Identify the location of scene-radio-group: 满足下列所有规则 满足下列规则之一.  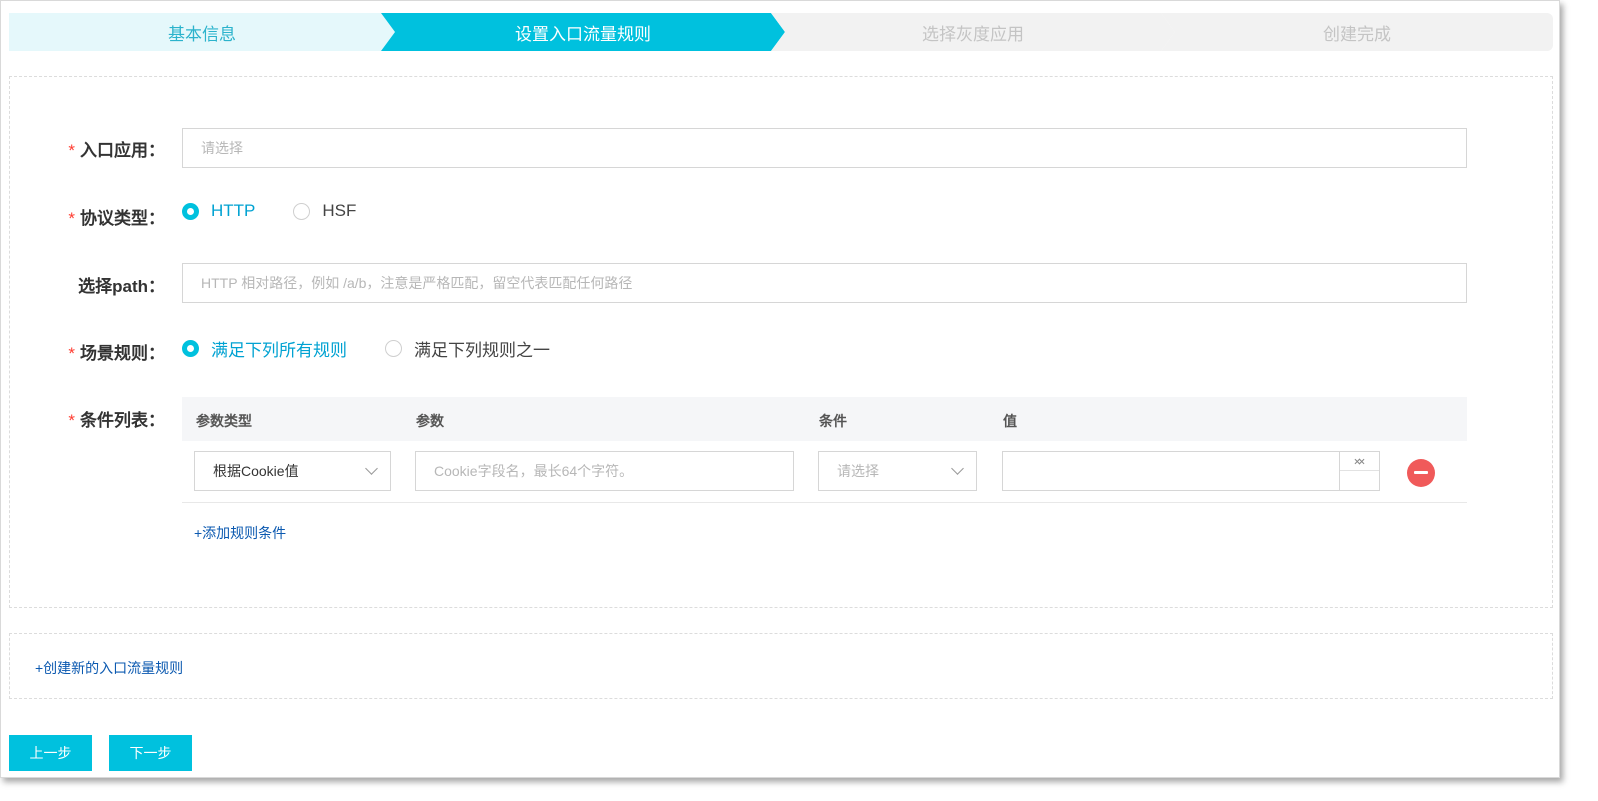
(366, 348).